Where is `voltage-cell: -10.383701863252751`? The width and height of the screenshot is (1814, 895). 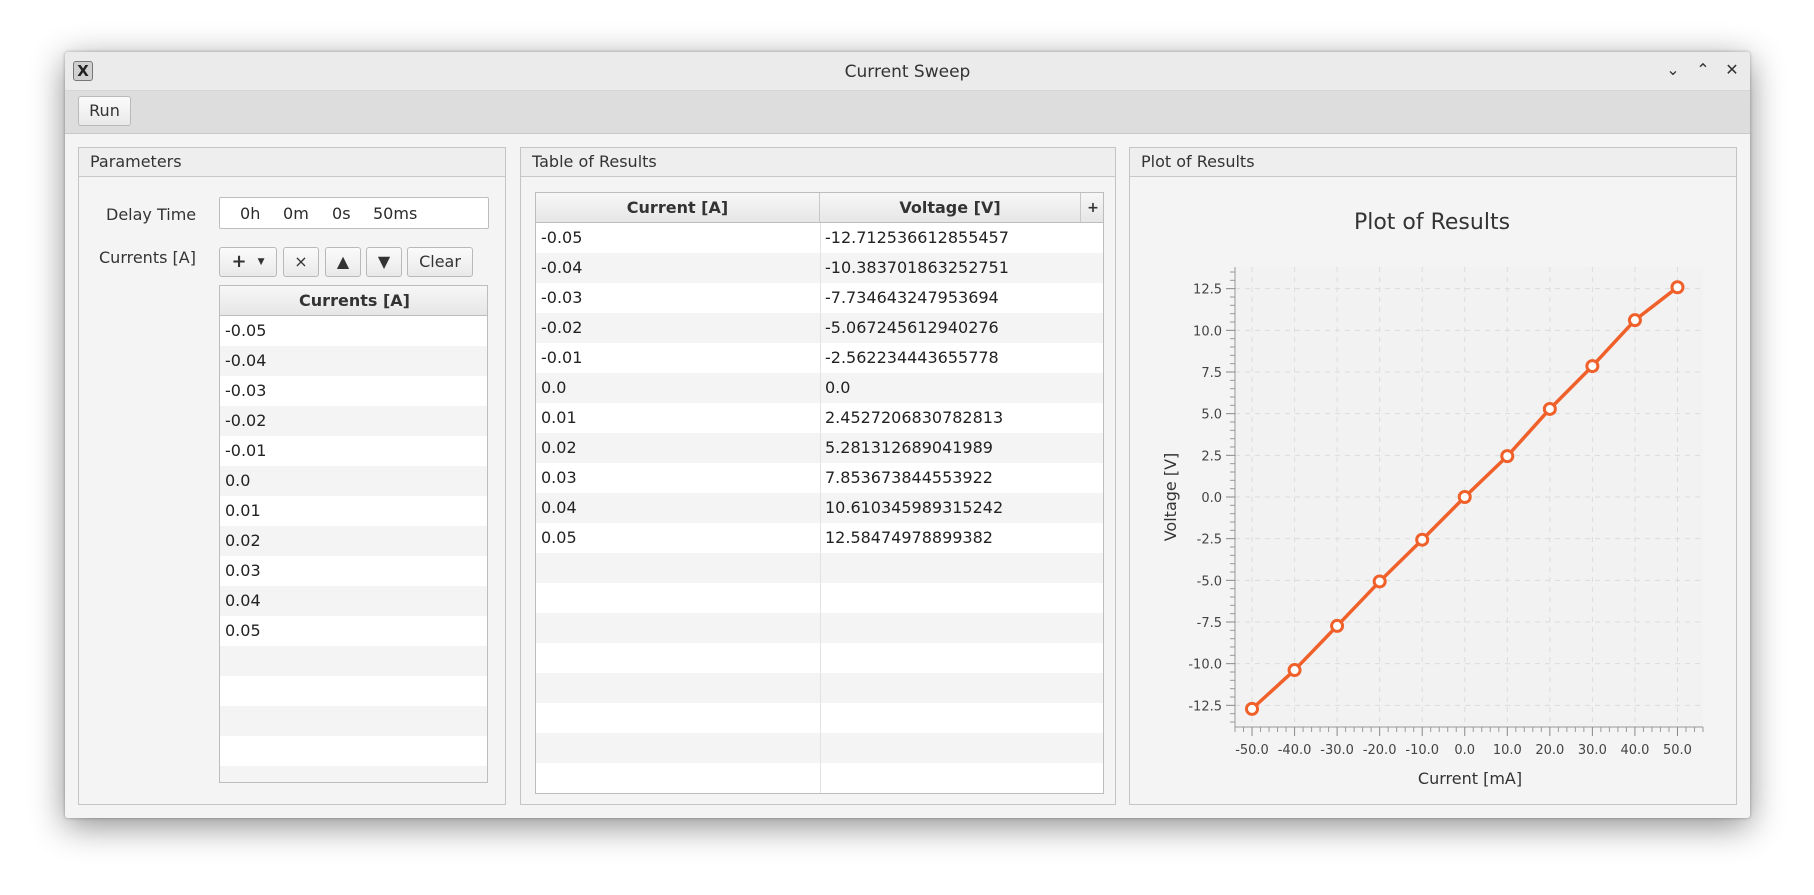
voltage-cell: -10.383701863252751 is located at coordinates (950, 268).